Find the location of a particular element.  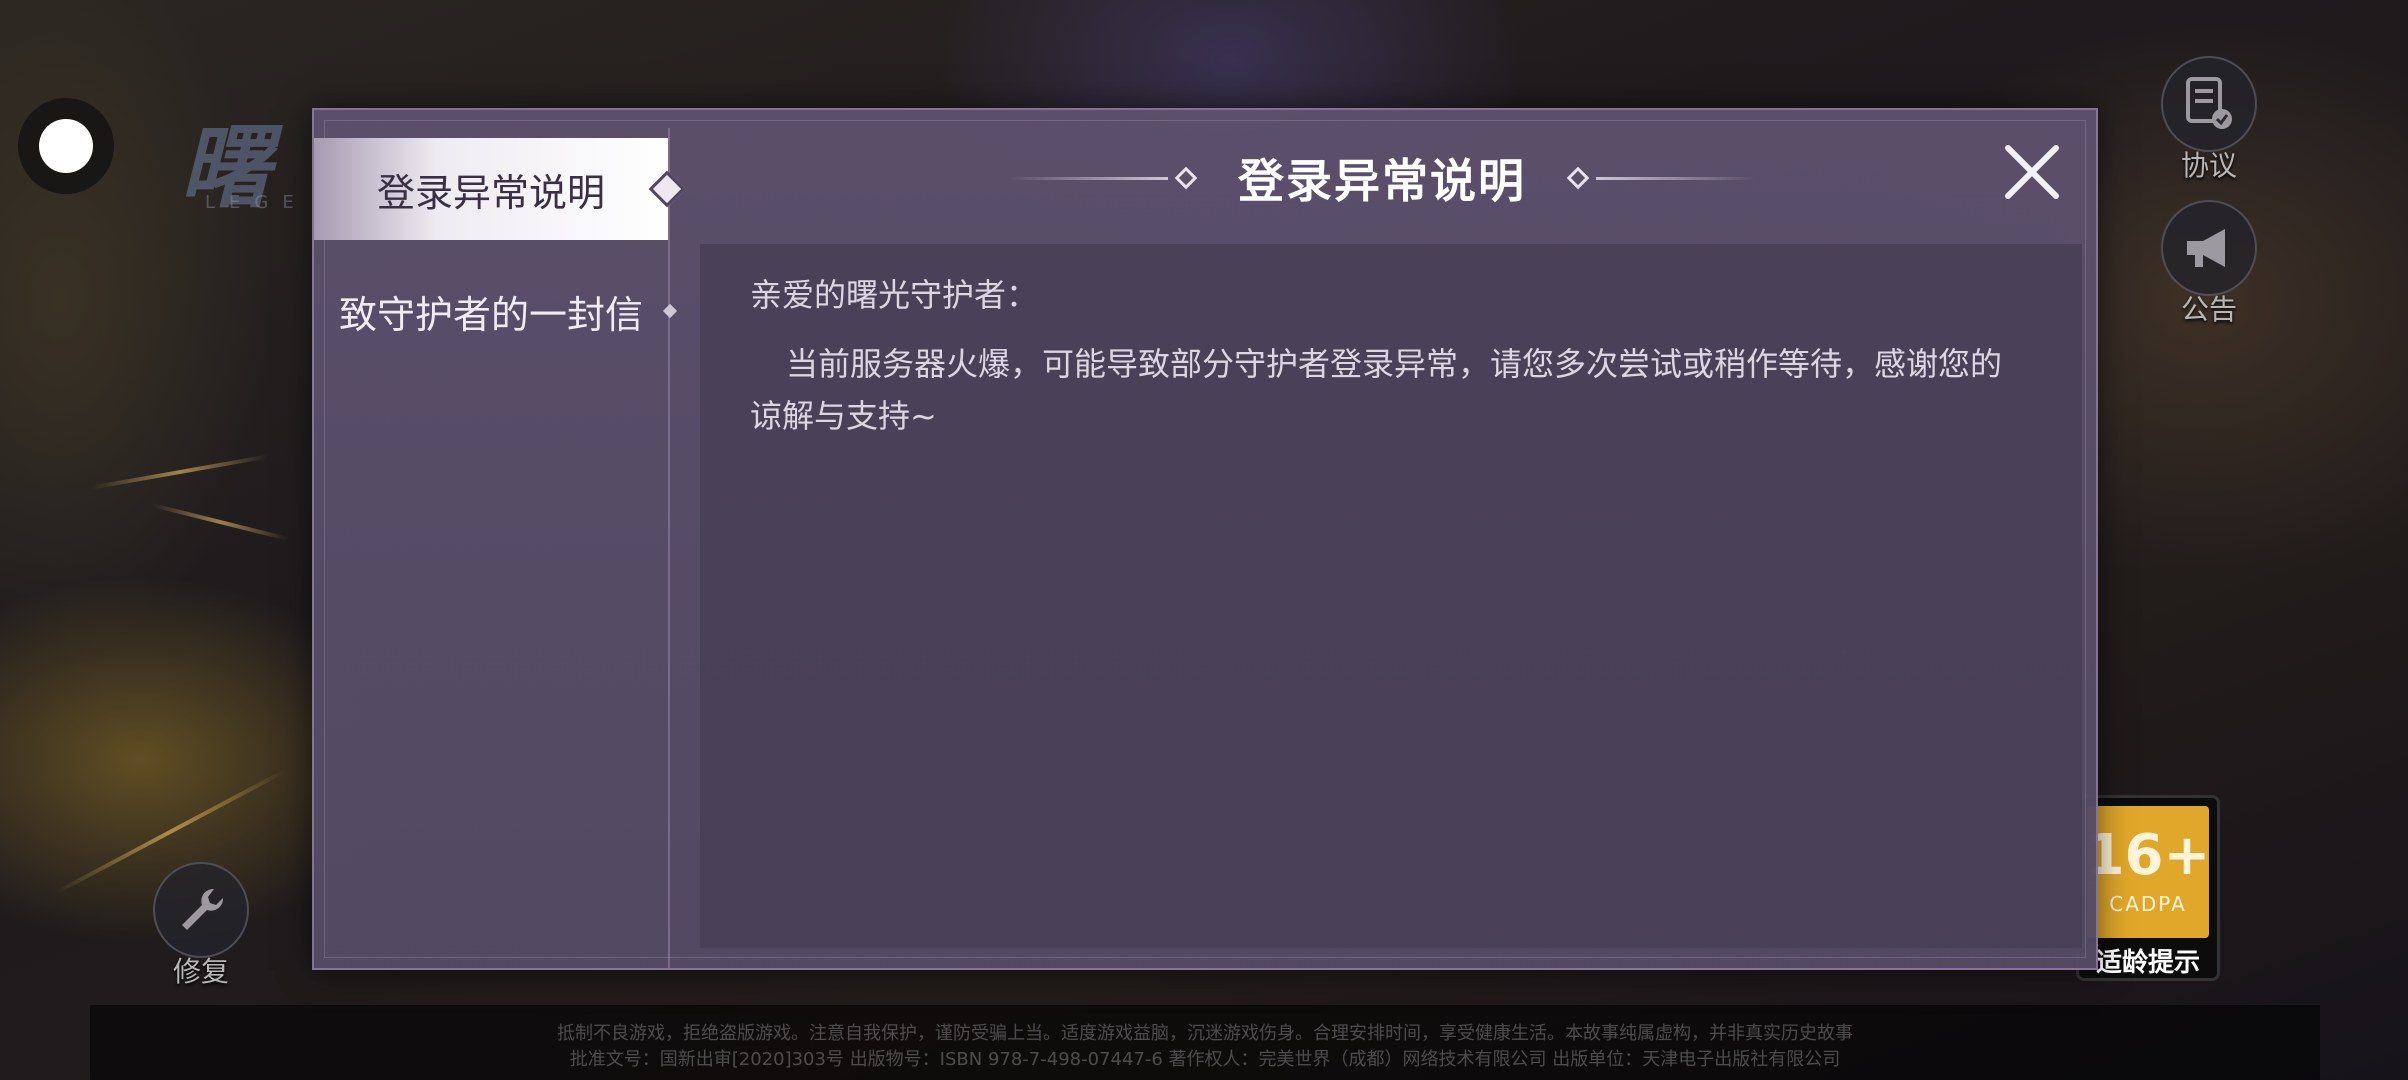

dialog-title: 登录异常说明 is located at coordinates (1382, 181).